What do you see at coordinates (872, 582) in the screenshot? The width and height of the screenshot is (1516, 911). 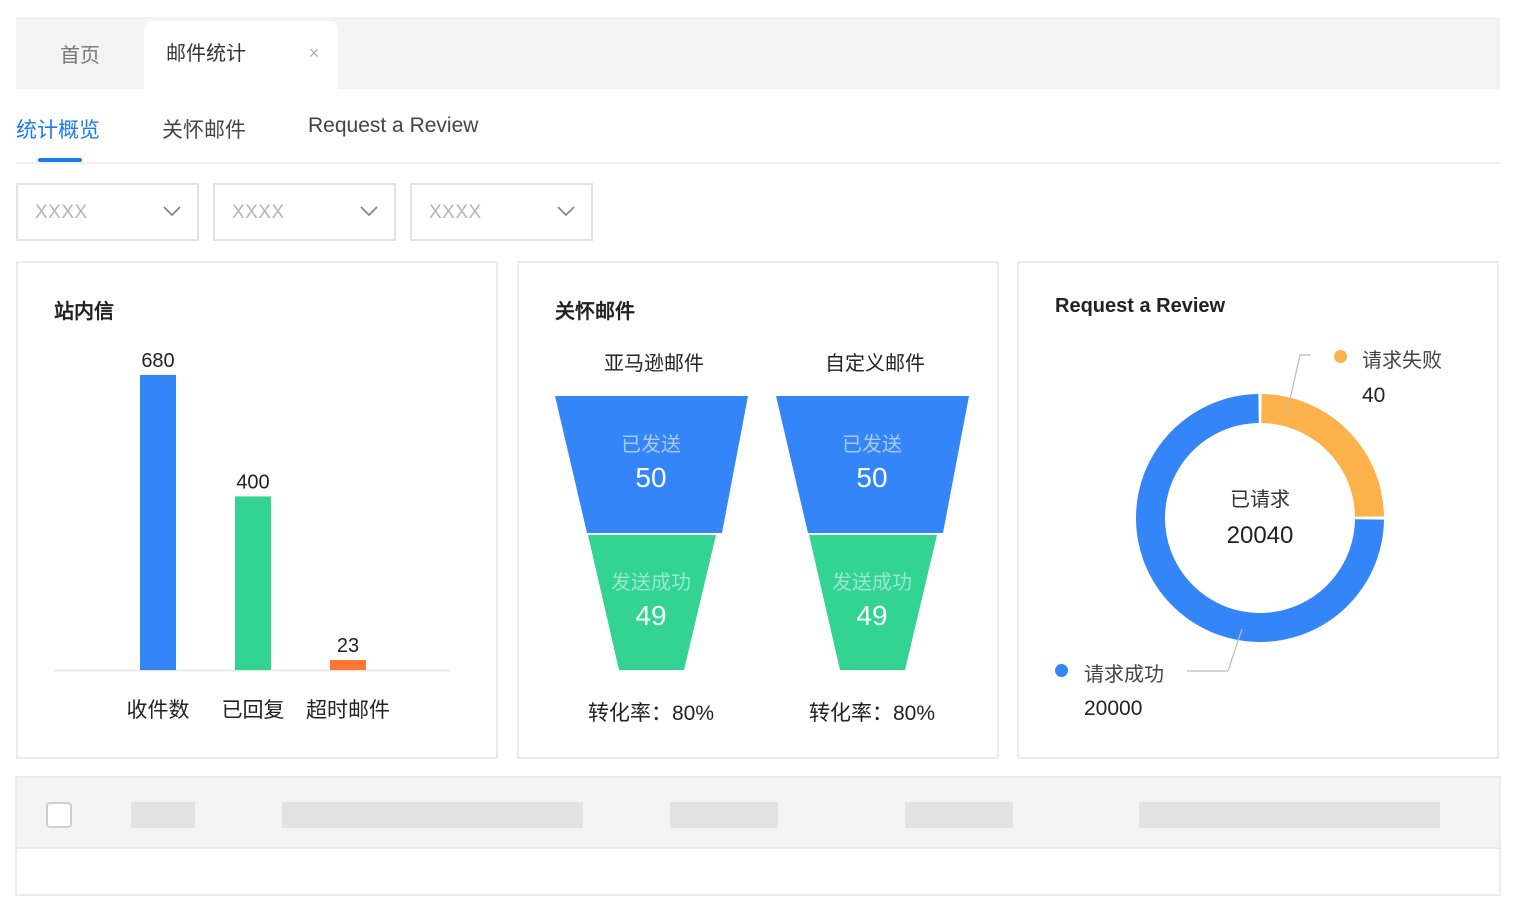 I see `funnel-custom-success-label: 发送成功` at bounding box center [872, 582].